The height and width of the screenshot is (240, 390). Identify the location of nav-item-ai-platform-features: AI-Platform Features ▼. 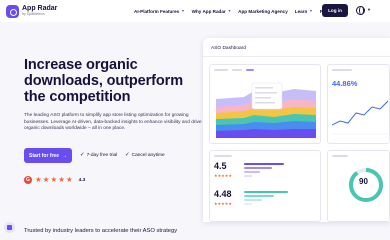
(159, 11).